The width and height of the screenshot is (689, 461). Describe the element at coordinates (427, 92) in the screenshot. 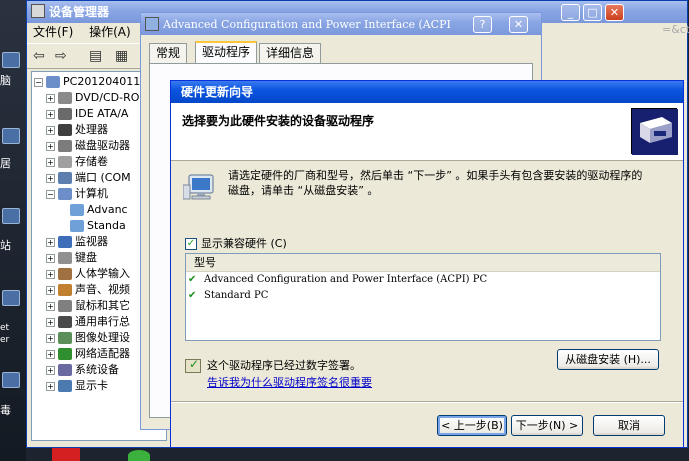

I see `wizard-titlebar: 硬件更新向导` at that location.